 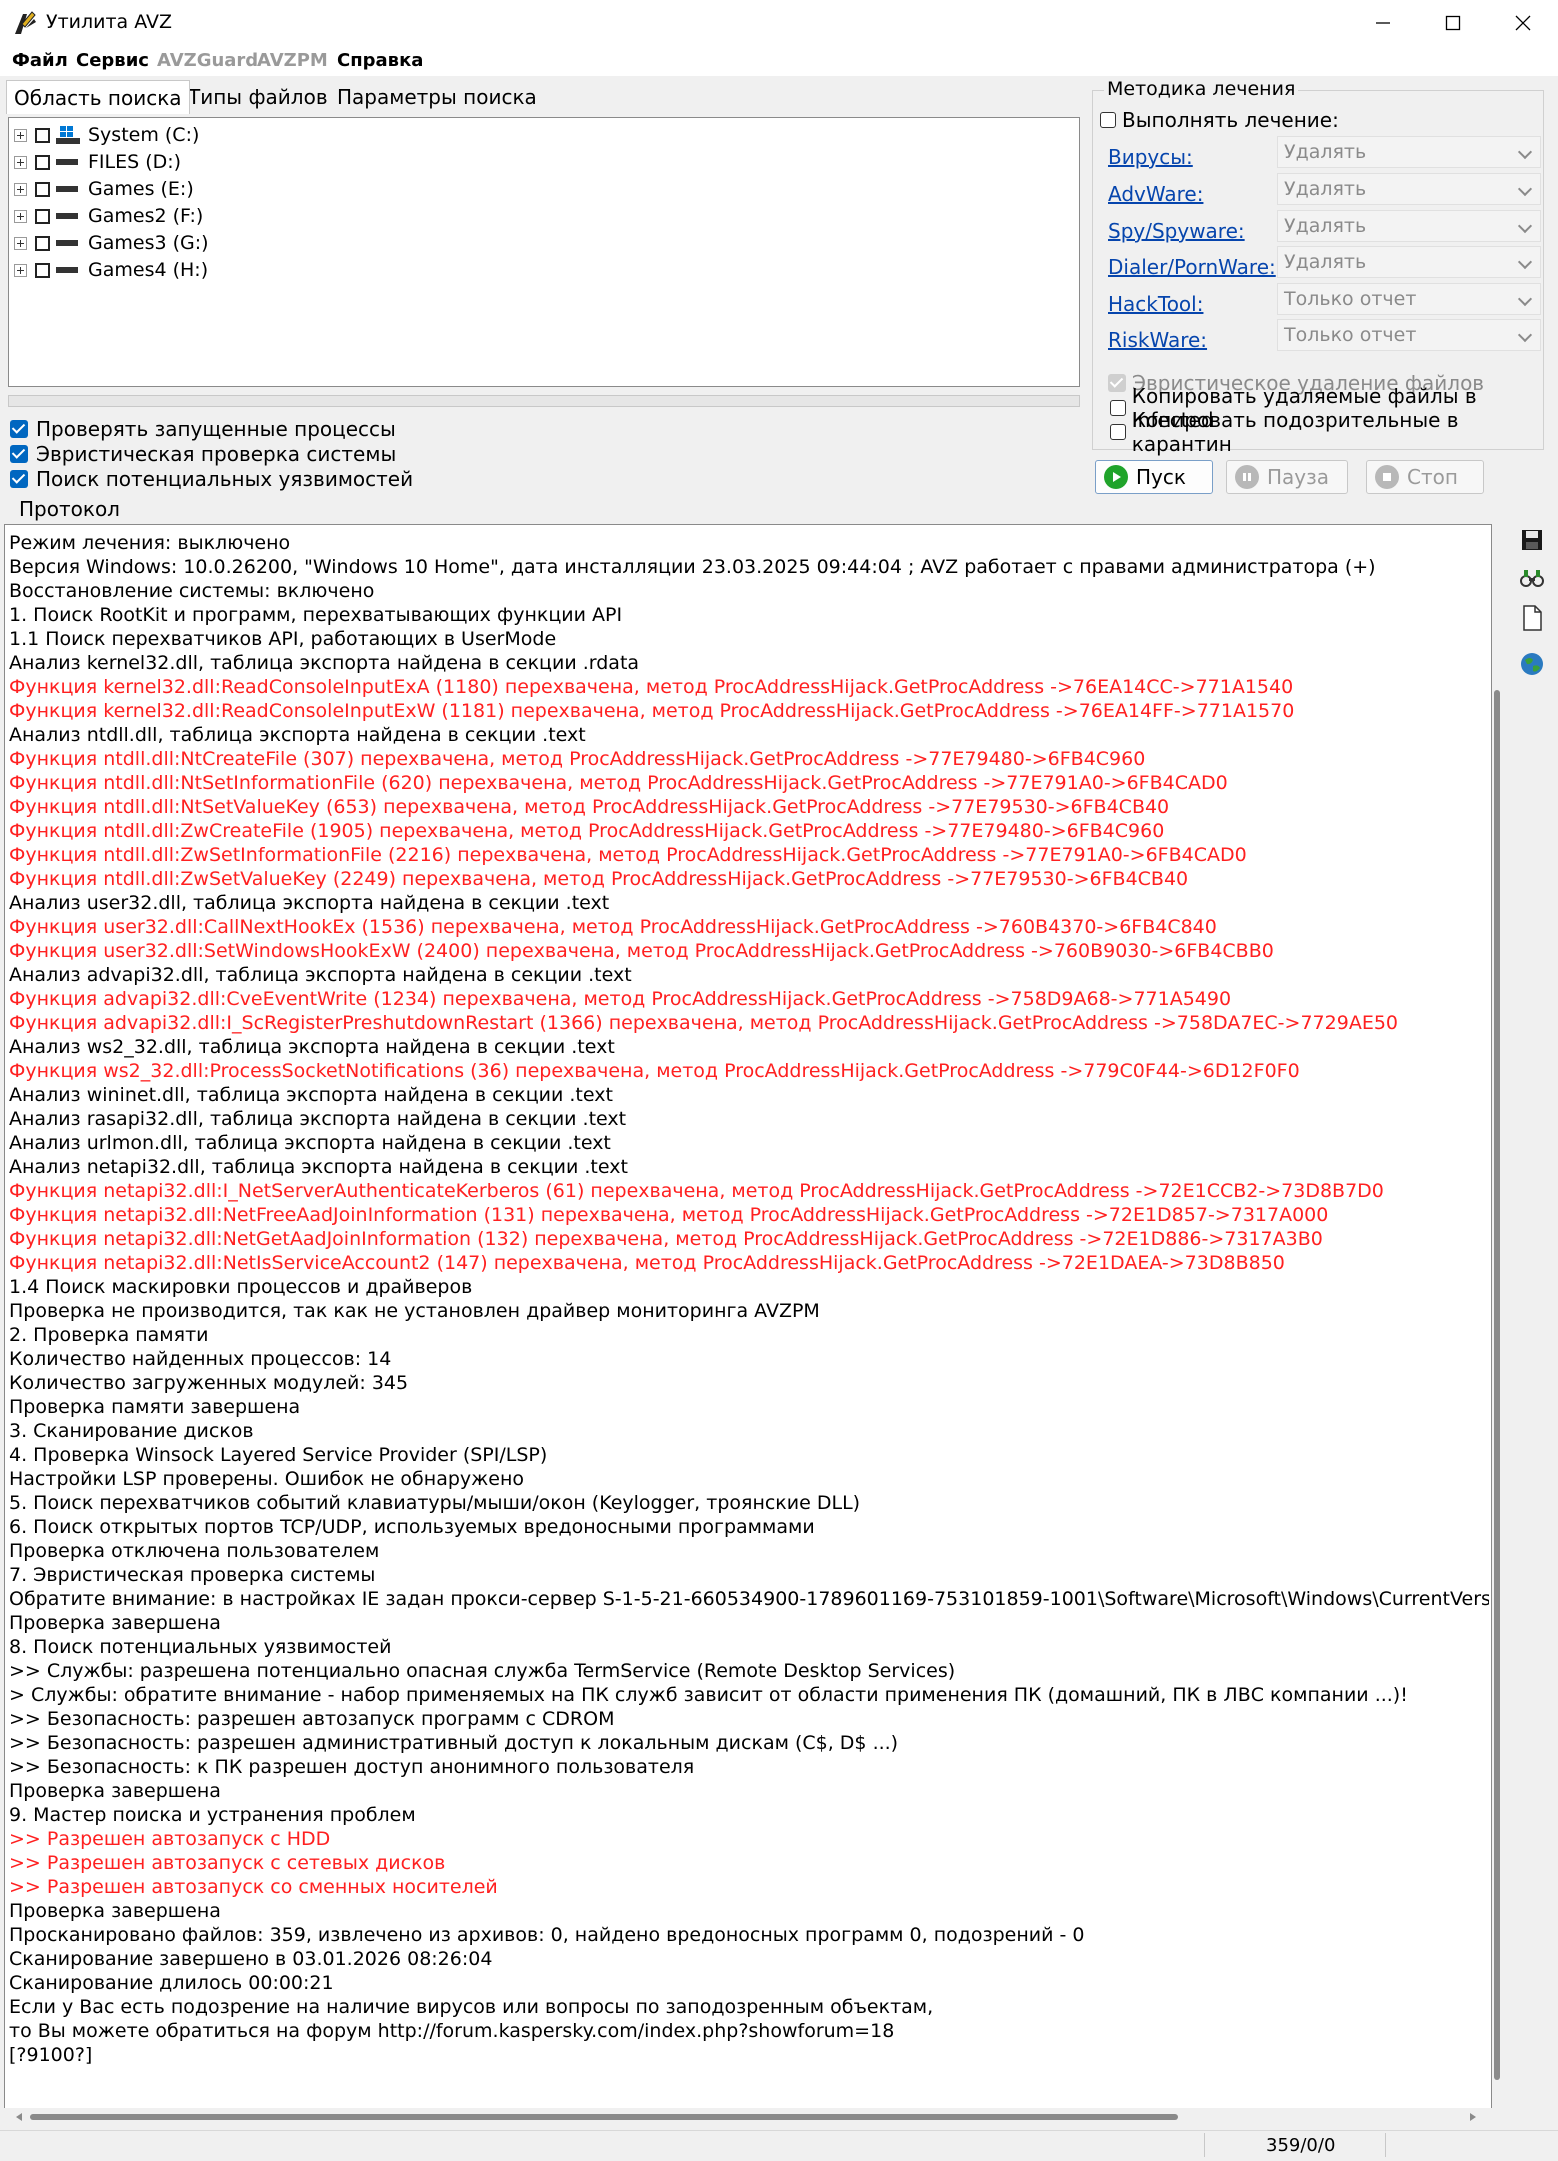 What do you see at coordinates (216, 453) in the screenshot?
I see `option-label: Эвристическая проверка системы` at bounding box center [216, 453].